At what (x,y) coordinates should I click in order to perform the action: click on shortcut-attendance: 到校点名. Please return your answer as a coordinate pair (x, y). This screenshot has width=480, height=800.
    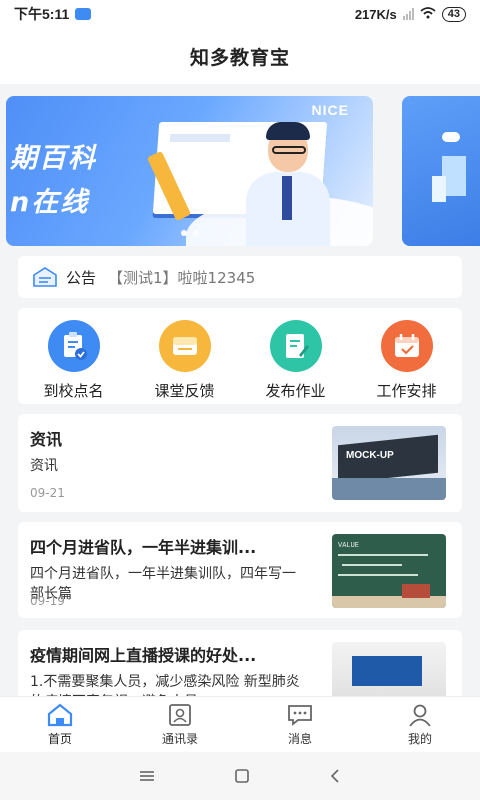
    Looking at the image, I should click on (73, 356).